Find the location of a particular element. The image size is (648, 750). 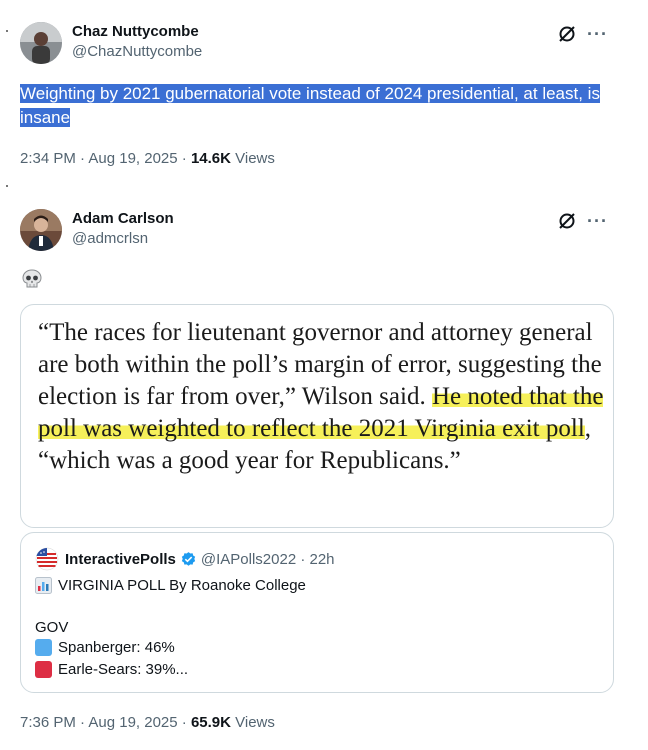

display-name: Chaz Nuttycombe is located at coordinates (137, 32).